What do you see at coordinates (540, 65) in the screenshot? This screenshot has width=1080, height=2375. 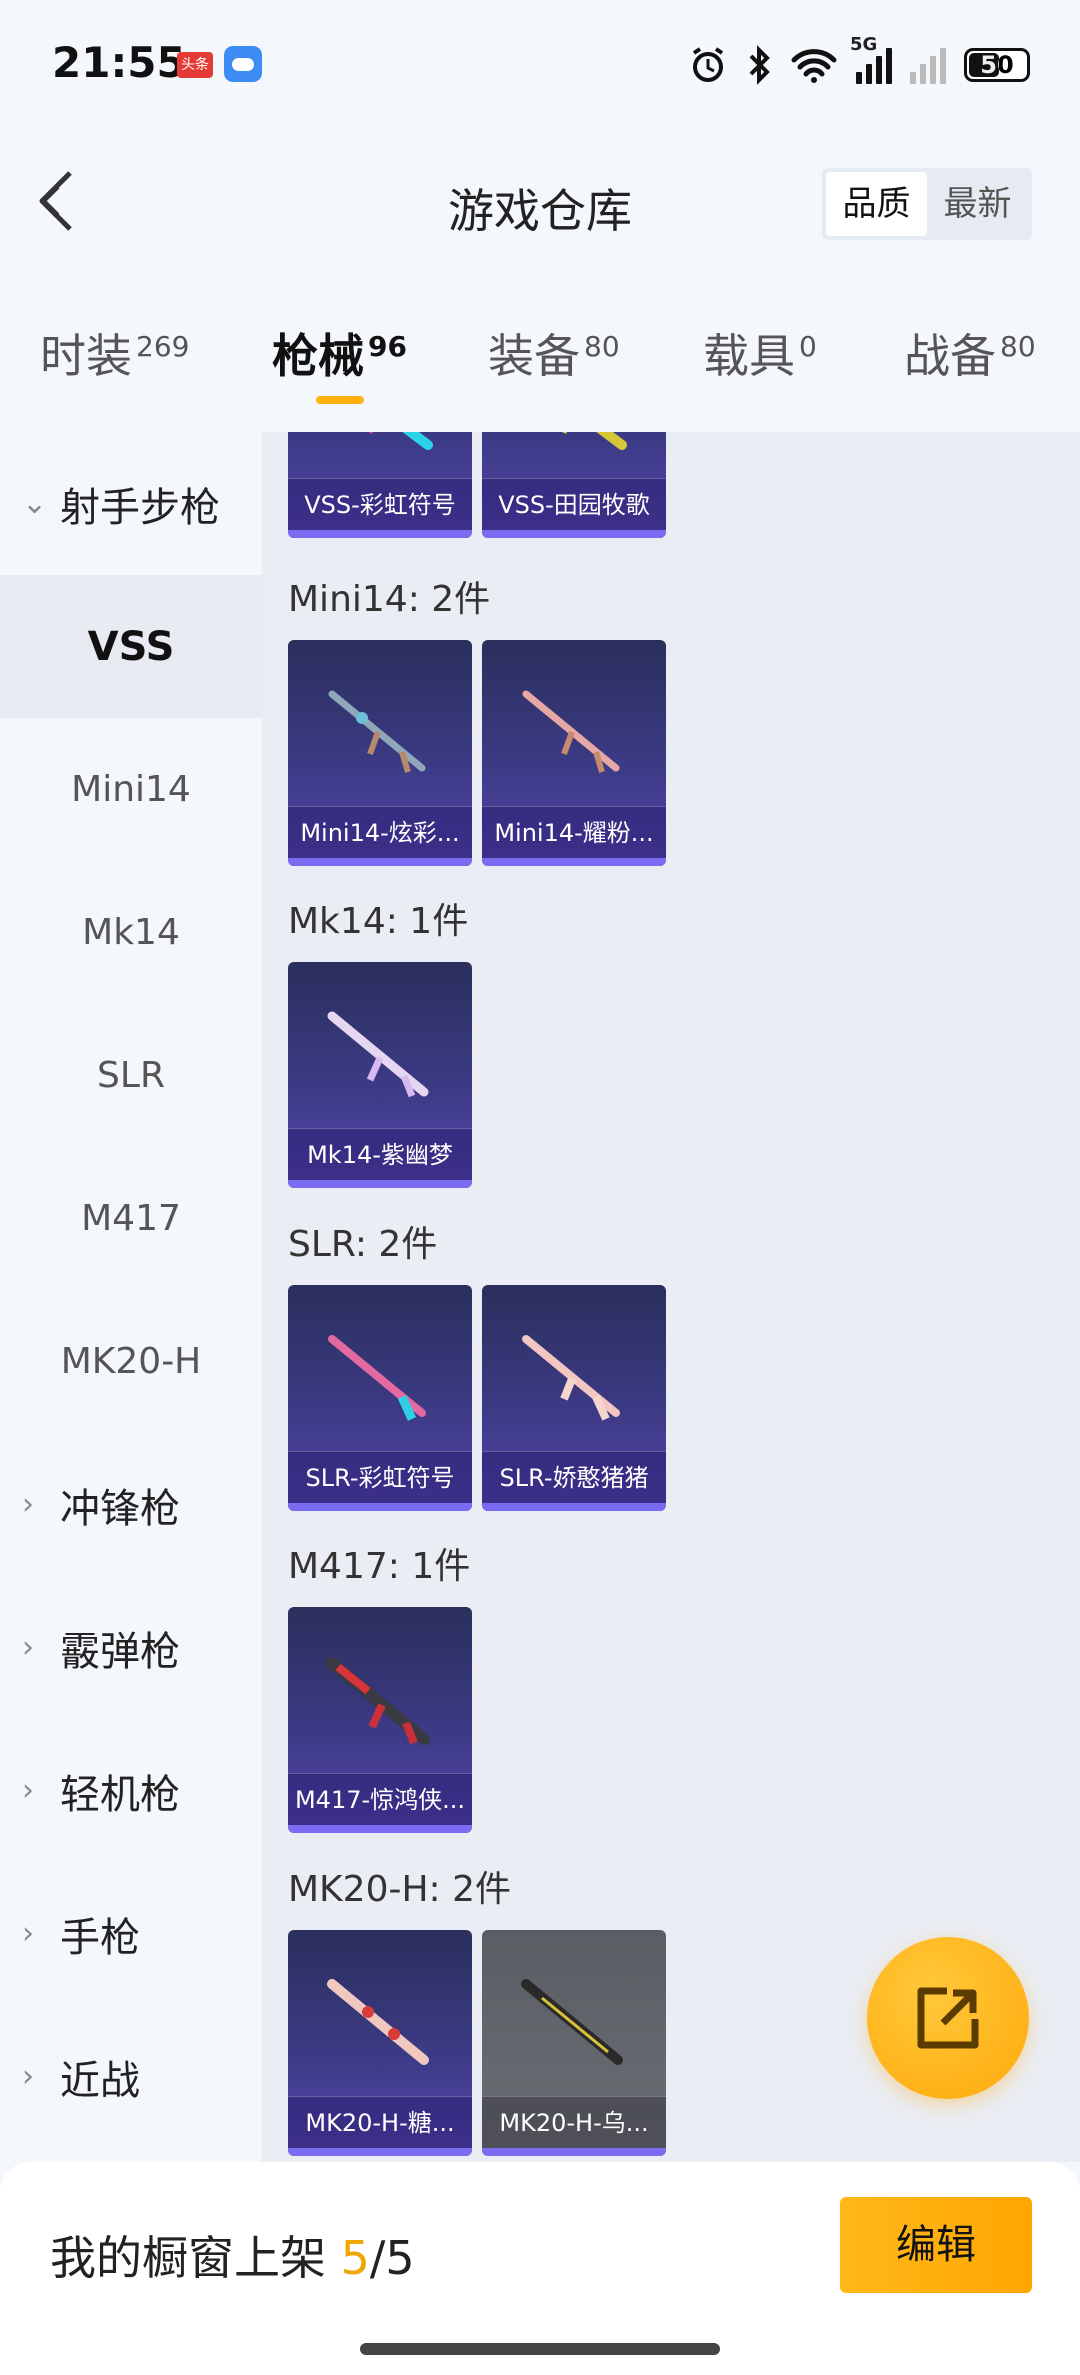 I see `status-bar: 21:55 头条 5G 50` at bounding box center [540, 65].